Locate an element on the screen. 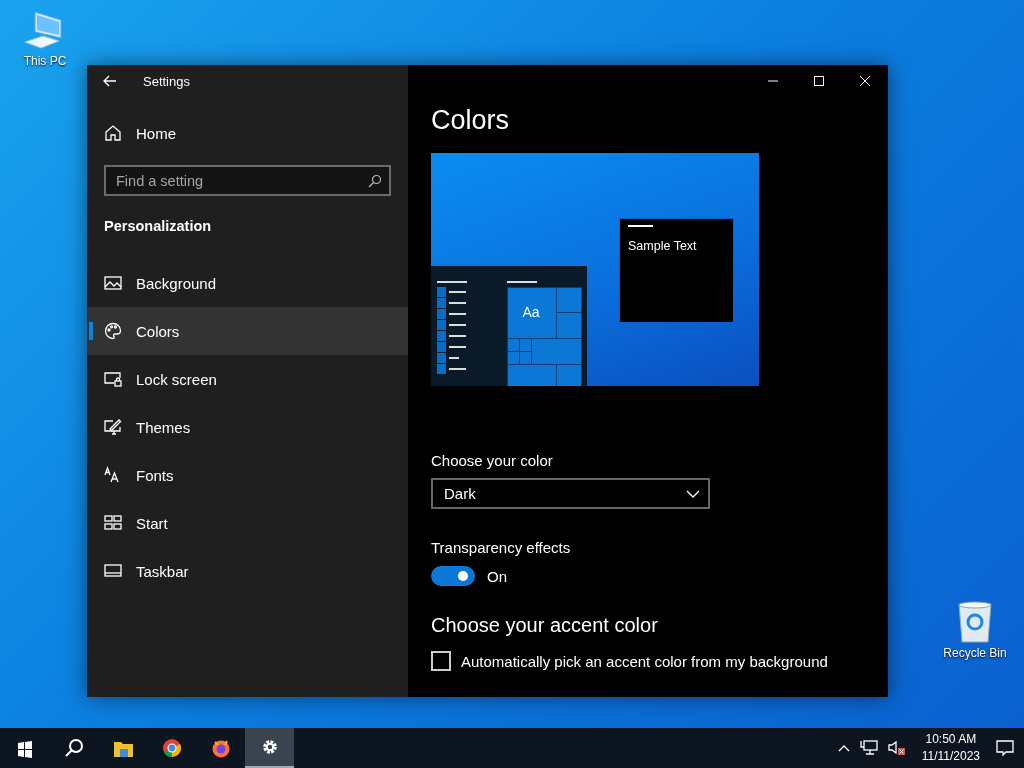 The width and height of the screenshot is (1024, 768). clock: 10:50 AM 11/11/2023 is located at coordinates (950, 748).